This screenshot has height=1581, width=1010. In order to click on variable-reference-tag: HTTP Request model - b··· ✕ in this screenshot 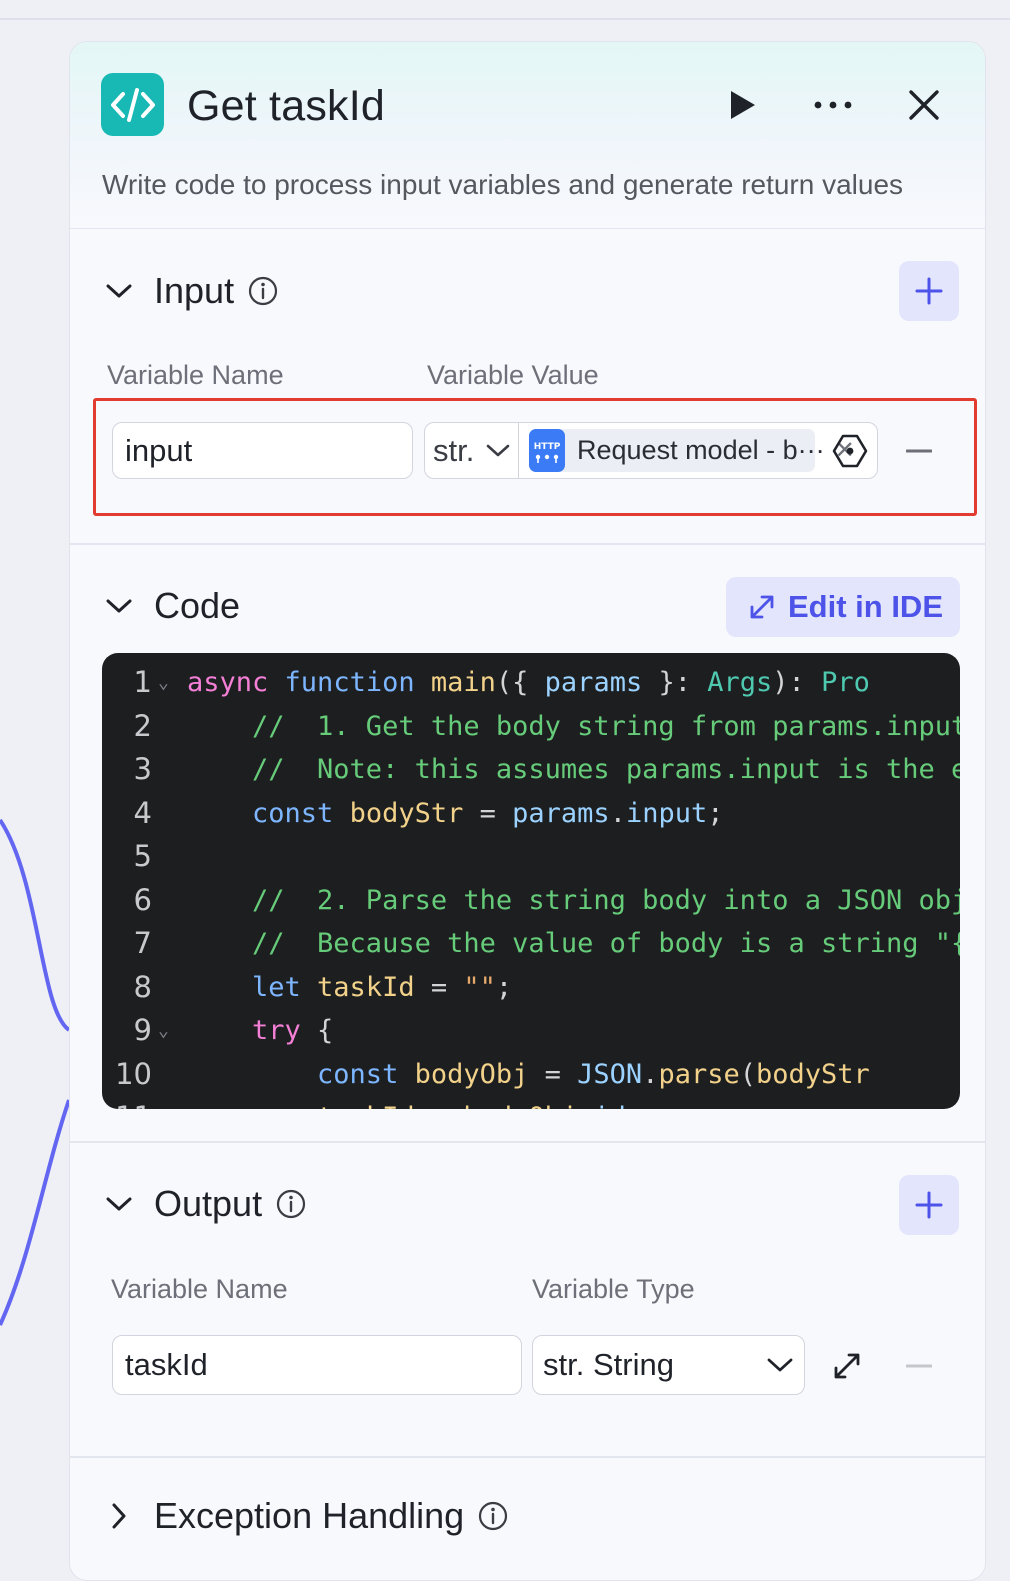, I will do `click(692, 450)`.